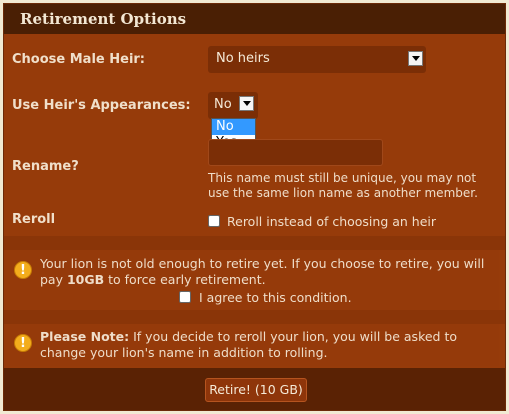 The width and height of the screenshot is (509, 414). Describe the element at coordinates (254, 19) in the screenshot. I see `panel-title: Retirement Options` at that location.